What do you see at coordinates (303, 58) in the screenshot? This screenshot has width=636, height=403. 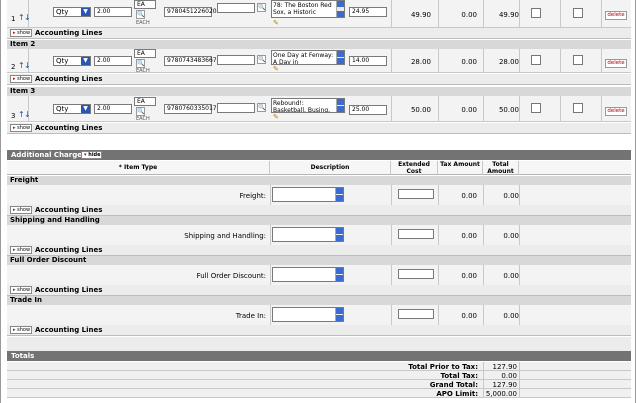 I see `description-text: One Day at Fenway: A Day in` at bounding box center [303, 58].